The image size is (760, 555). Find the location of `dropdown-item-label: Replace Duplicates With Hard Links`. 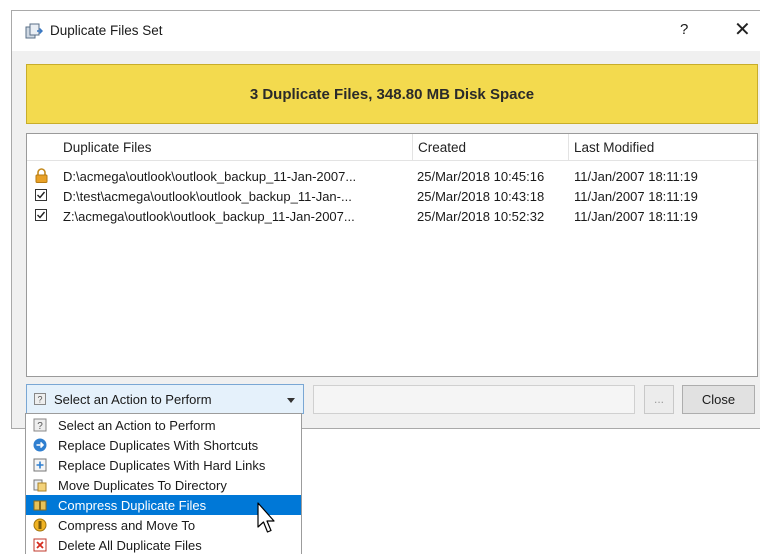

dropdown-item-label: Replace Duplicates With Hard Links is located at coordinates (162, 465).